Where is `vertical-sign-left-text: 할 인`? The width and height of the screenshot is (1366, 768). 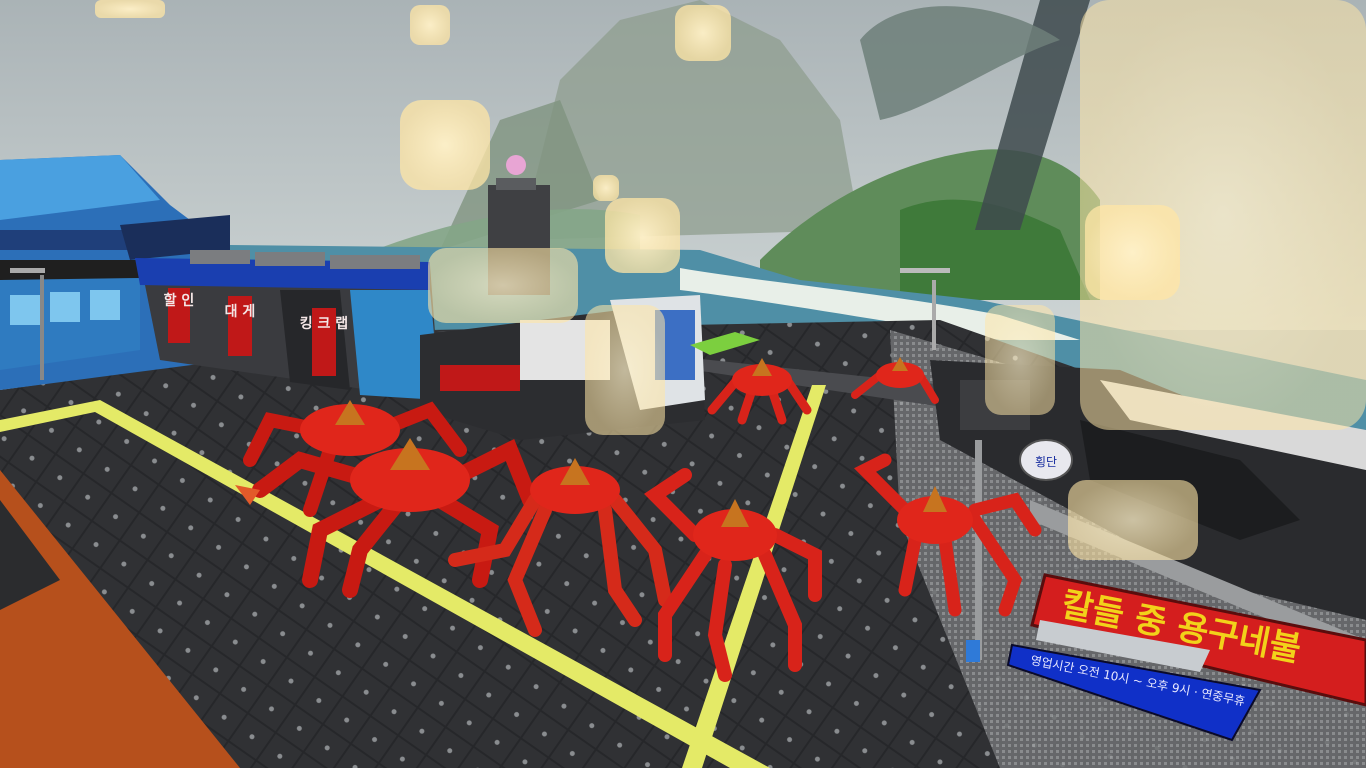
vertical-sign-left-text: 할 인 is located at coordinates (179, 300).